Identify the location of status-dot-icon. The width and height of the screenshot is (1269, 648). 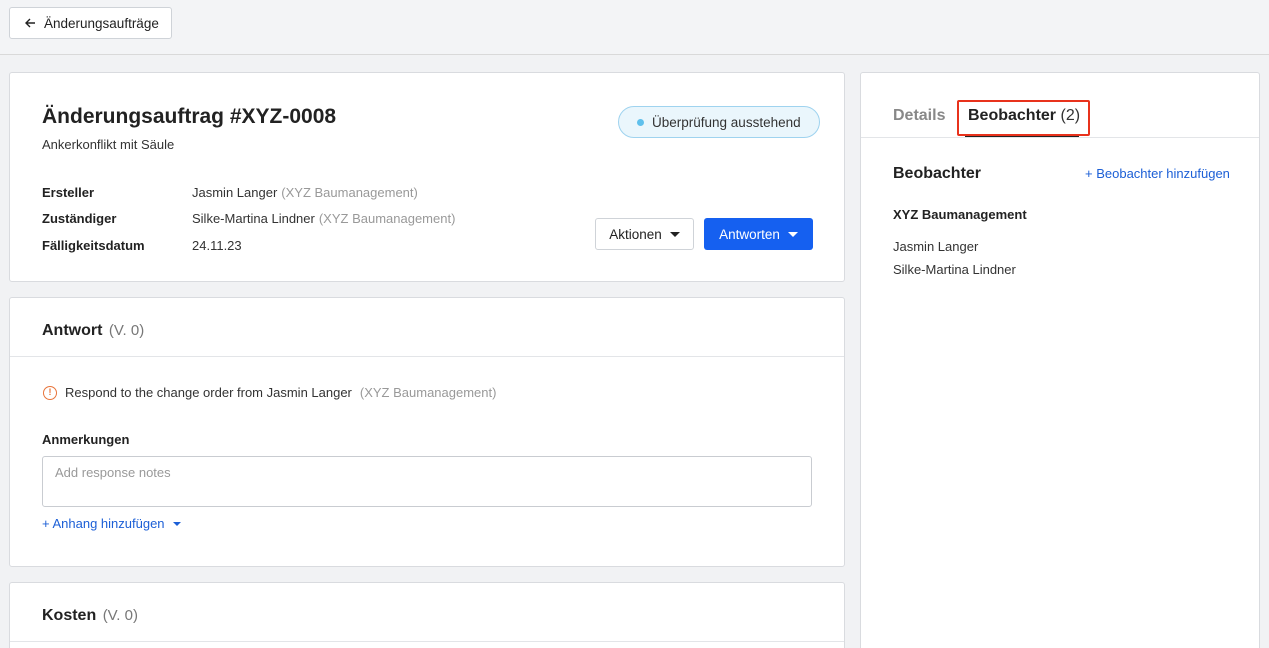
(640, 122).